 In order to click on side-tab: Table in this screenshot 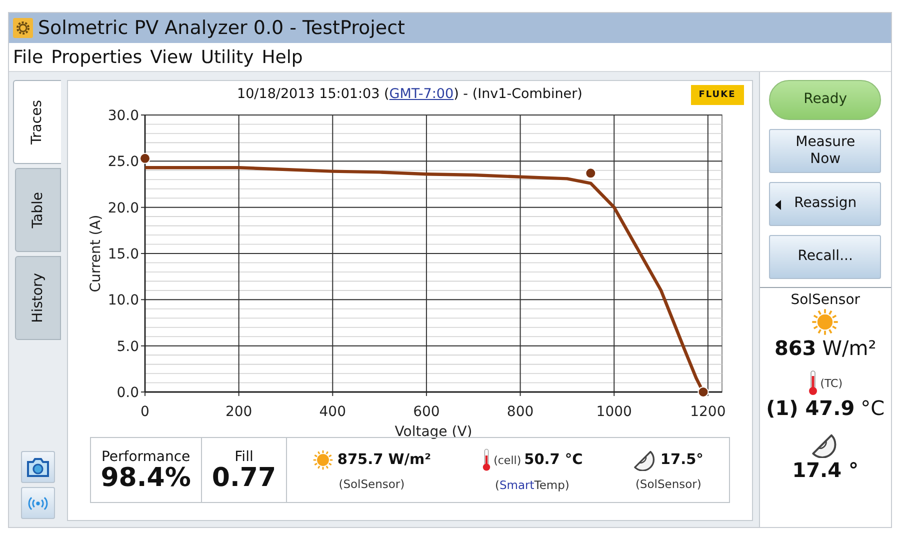, I will do `click(37, 210)`.